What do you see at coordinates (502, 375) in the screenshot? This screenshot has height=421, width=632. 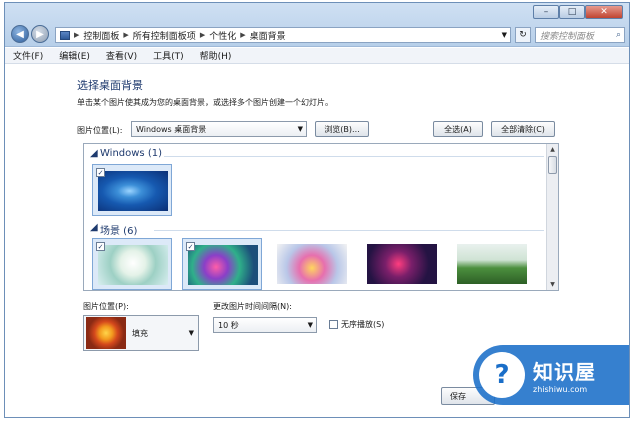 I see `question-icon: ?` at bounding box center [502, 375].